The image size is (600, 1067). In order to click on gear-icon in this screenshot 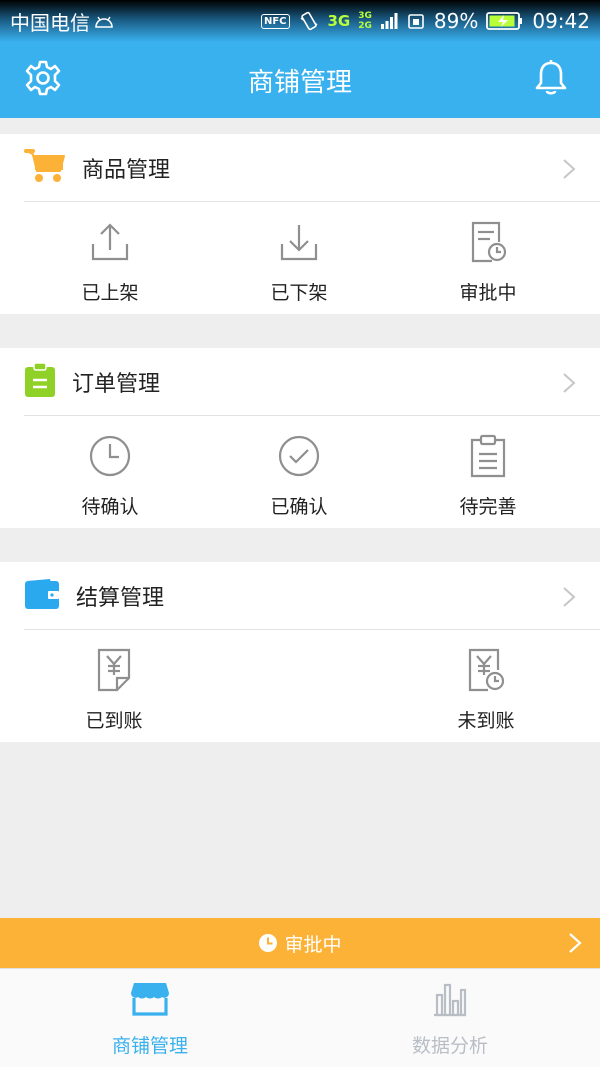, I will do `click(43, 80)`.